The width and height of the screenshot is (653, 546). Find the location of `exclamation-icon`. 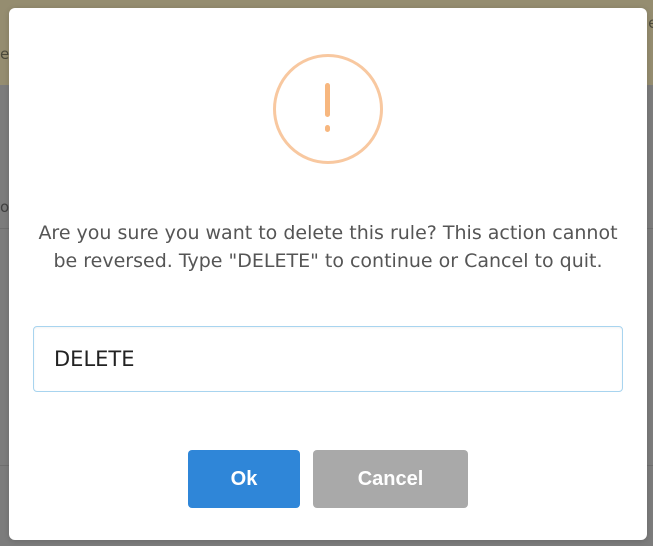

exclamation-icon is located at coordinates (328, 109).